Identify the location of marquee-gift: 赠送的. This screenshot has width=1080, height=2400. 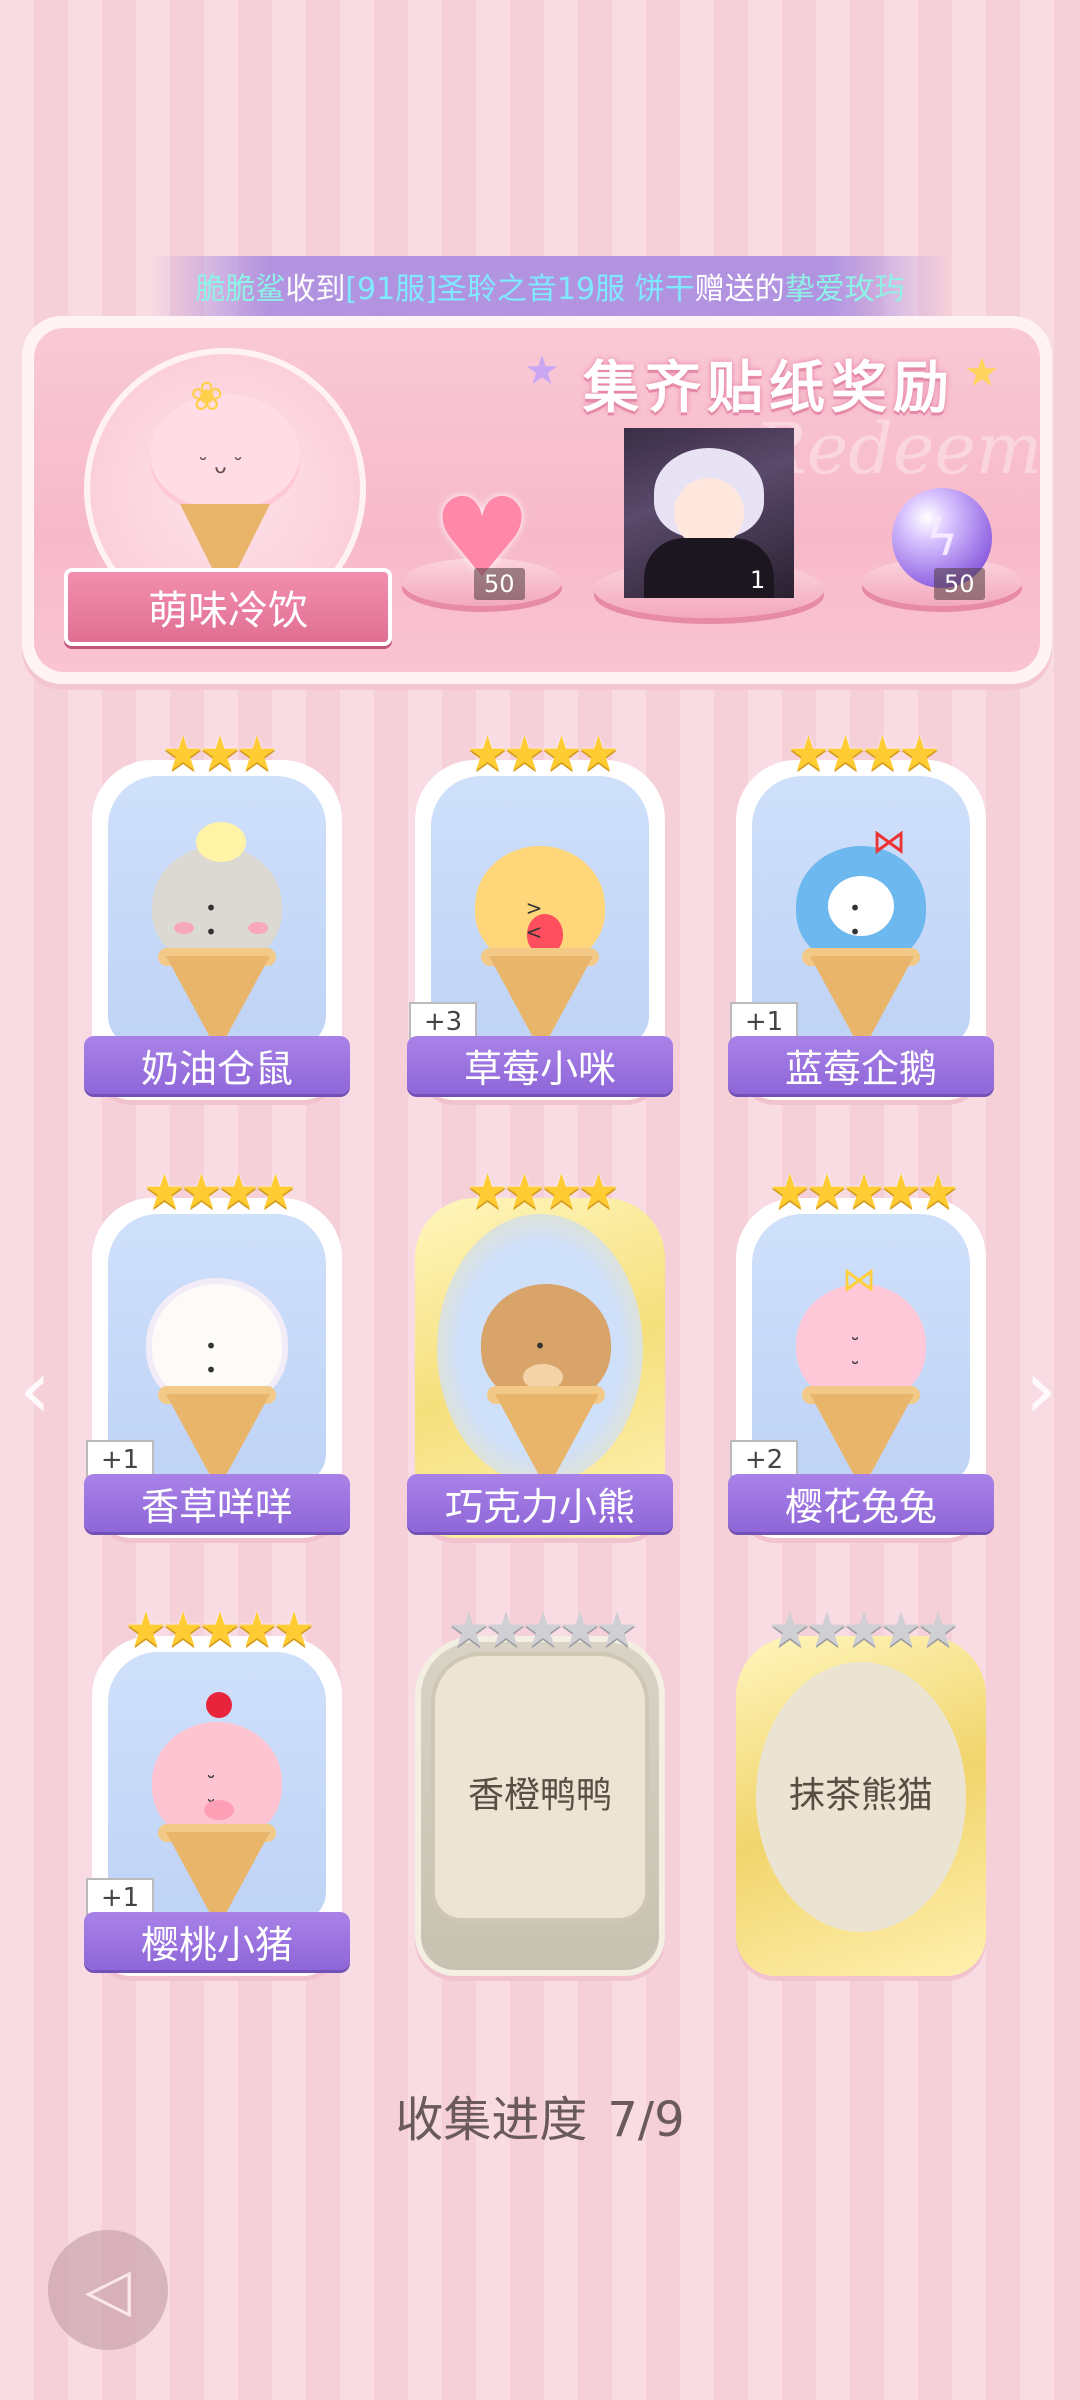
(739, 289).